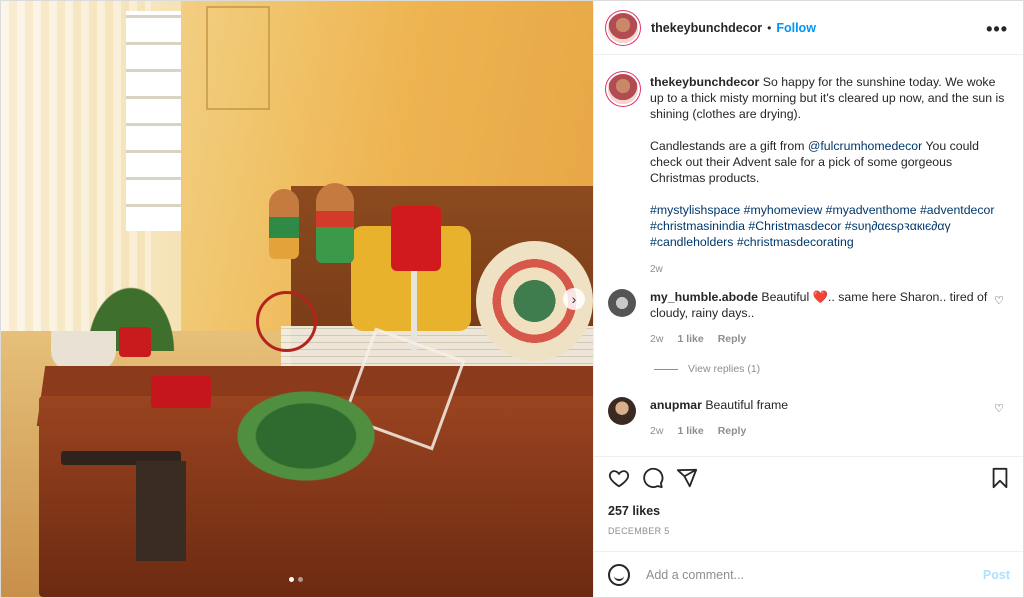 Image resolution: width=1024 pixels, height=598 pixels. Describe the element at coordinates (619, 480) in the screenshot. I see `like-heart-icon` at that location.